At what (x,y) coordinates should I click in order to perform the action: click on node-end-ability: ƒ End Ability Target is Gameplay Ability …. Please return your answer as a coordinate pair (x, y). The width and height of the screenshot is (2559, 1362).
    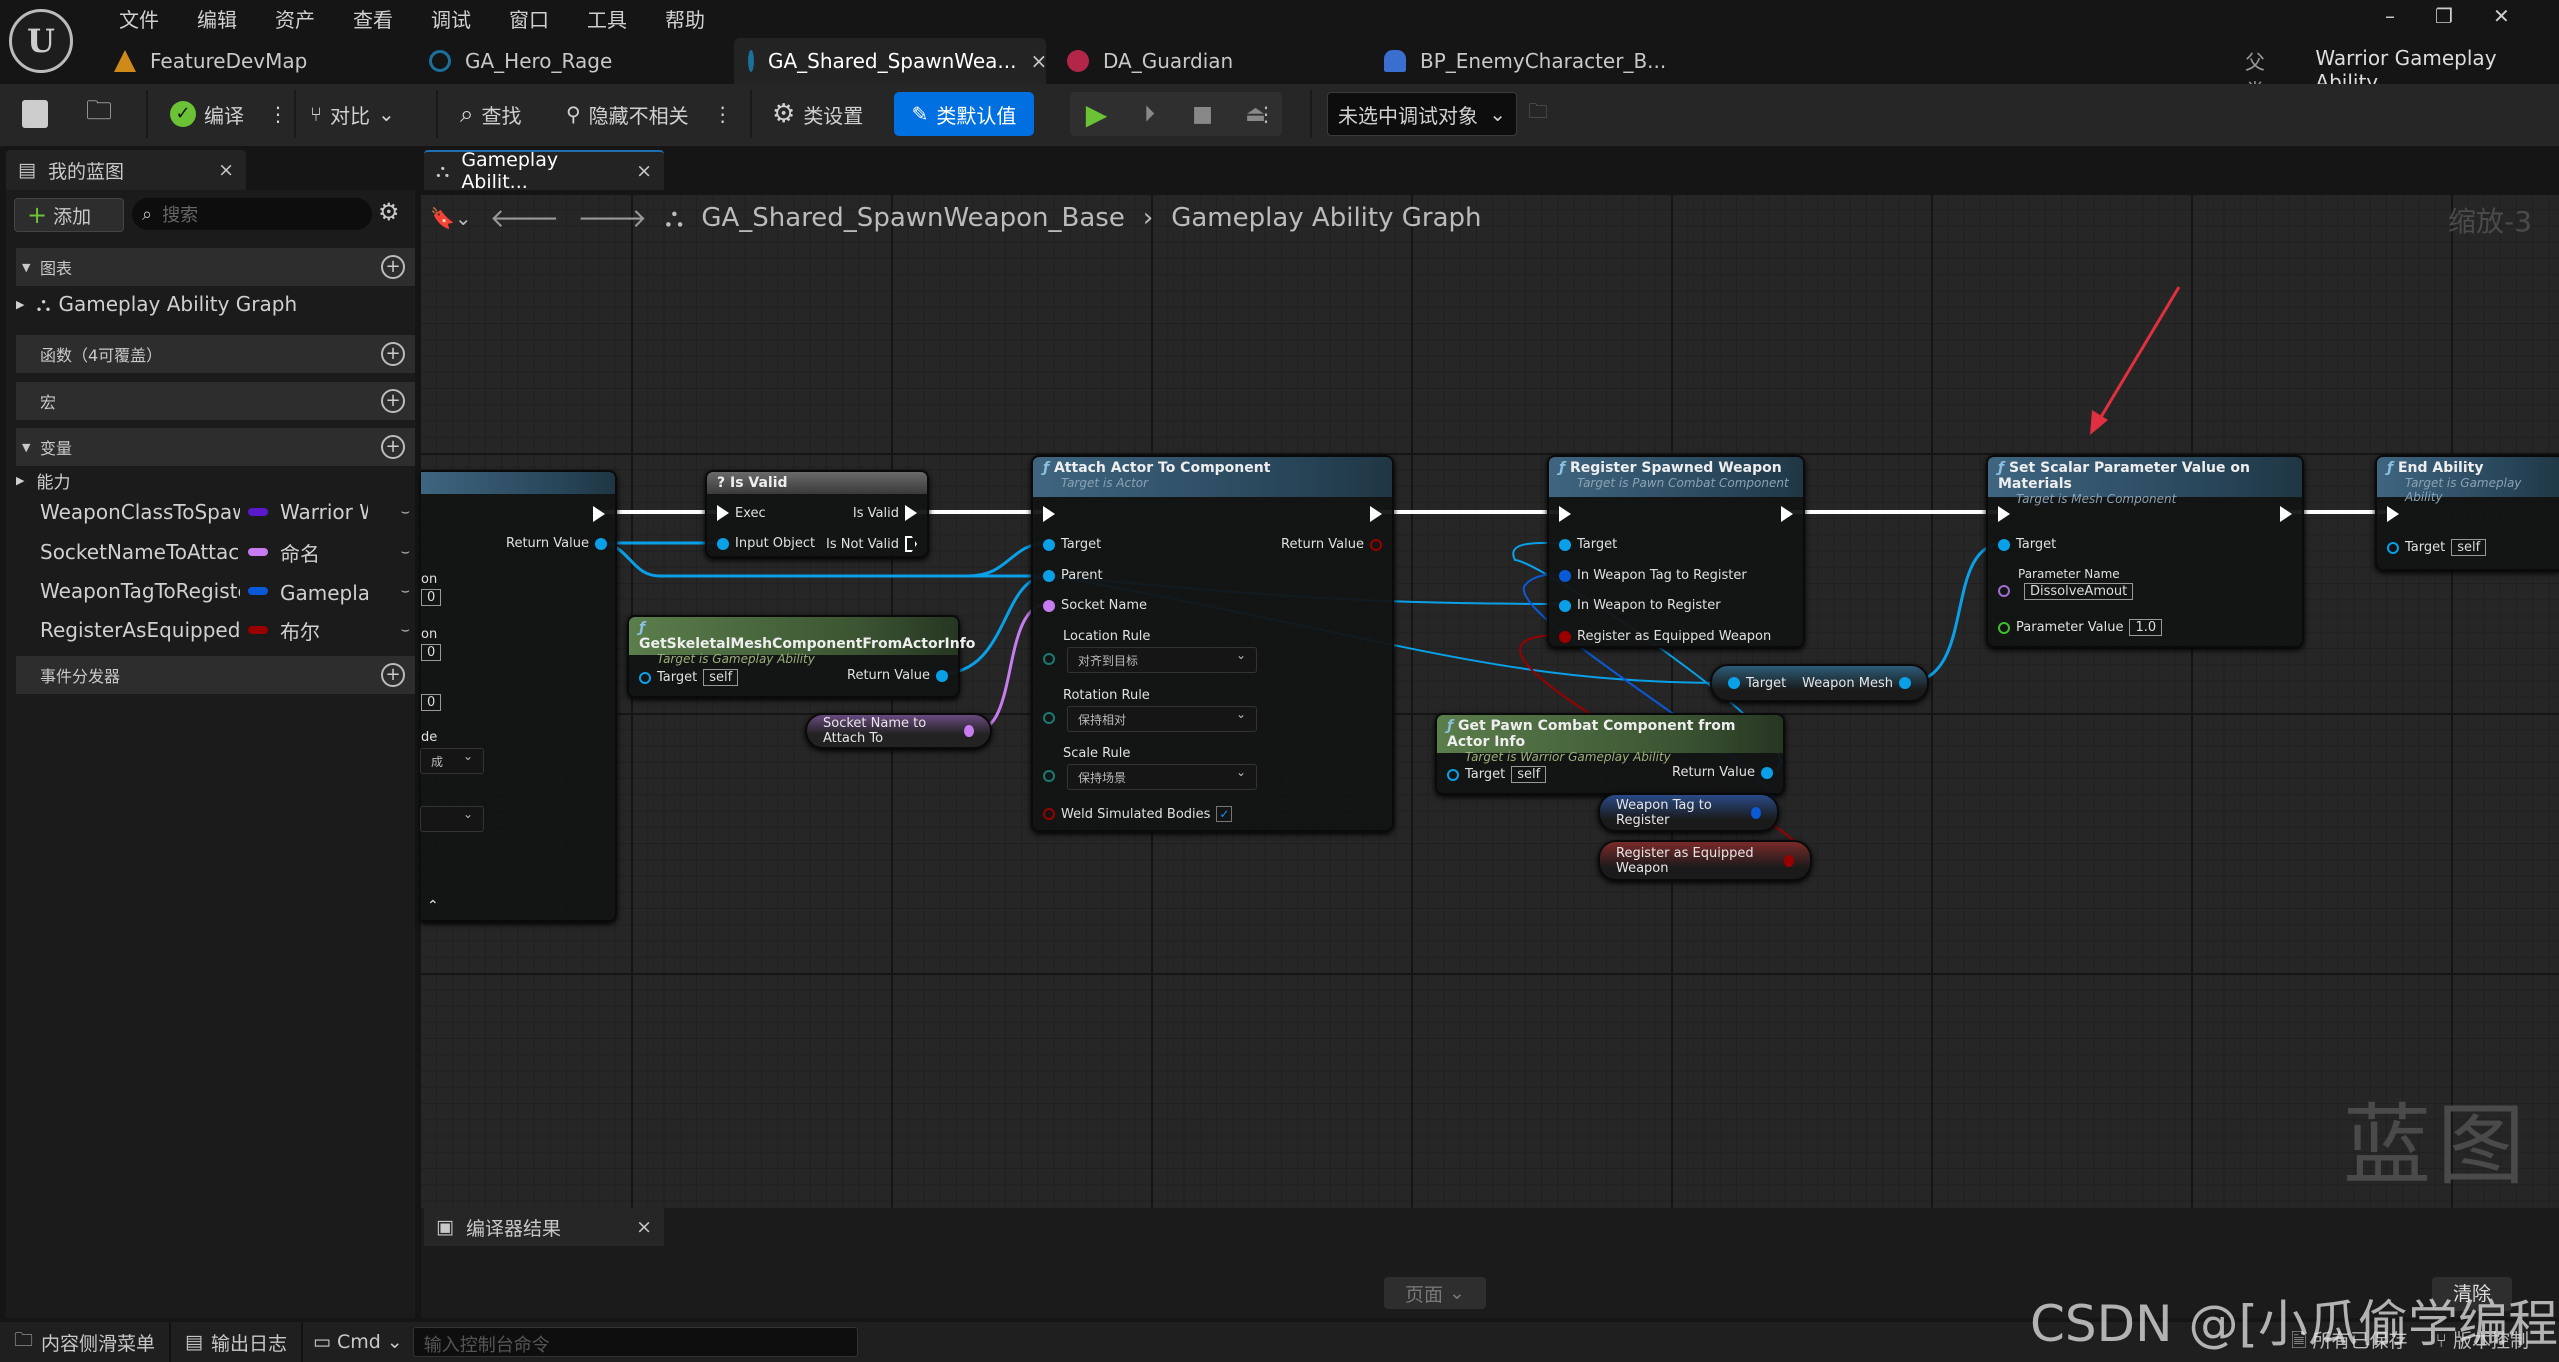
    Looking at the image, I should click on (2467, 513).